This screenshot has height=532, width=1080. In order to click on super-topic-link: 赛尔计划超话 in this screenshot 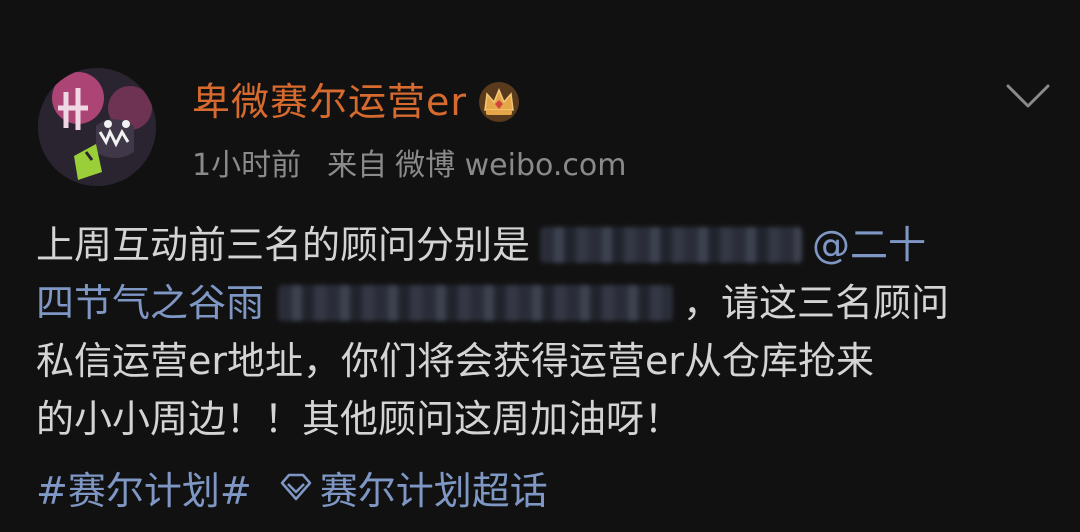, I will do `click(413, 487)`.